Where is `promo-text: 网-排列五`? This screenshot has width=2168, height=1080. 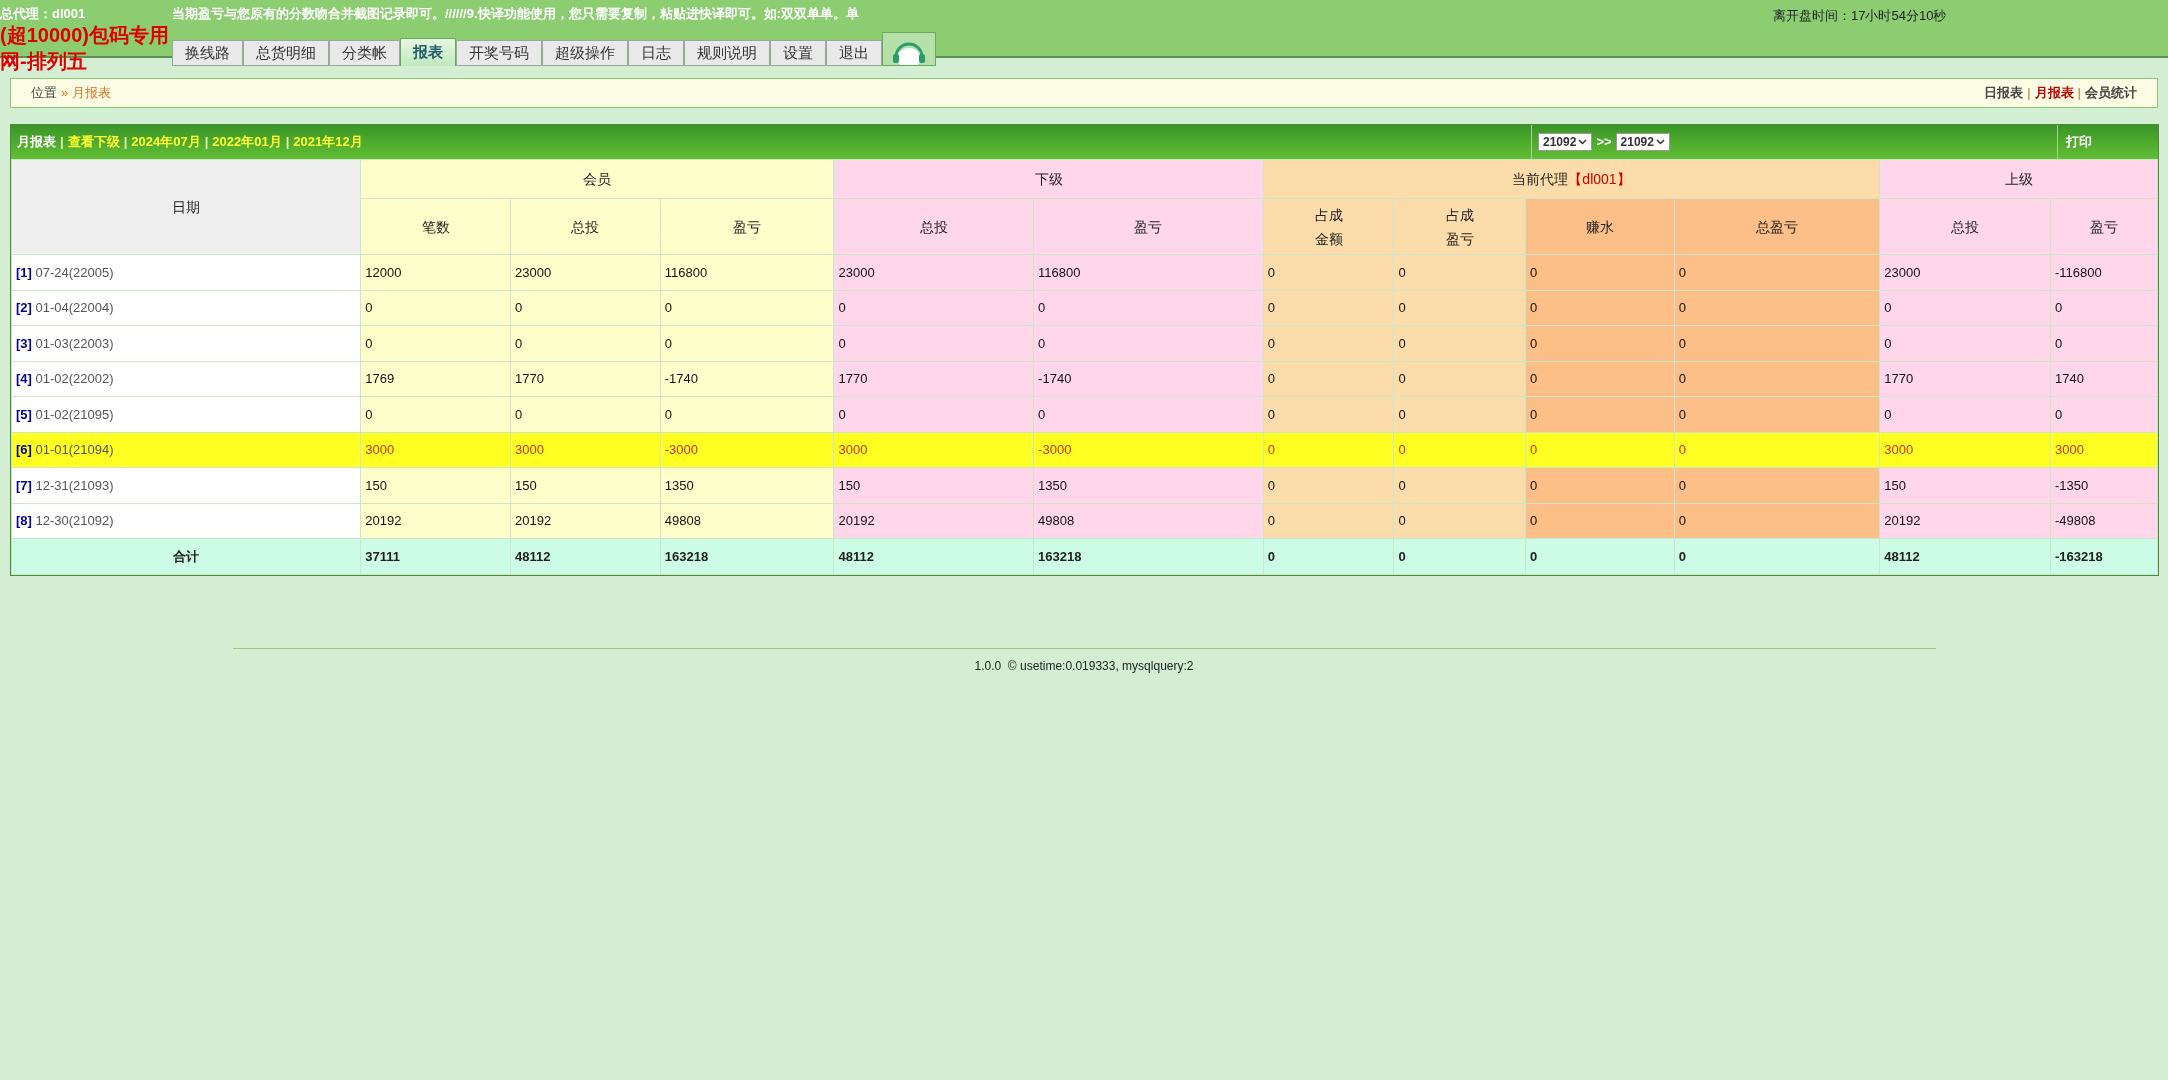
promo-text: 网-排列五 is located at coordinates (44, 61).